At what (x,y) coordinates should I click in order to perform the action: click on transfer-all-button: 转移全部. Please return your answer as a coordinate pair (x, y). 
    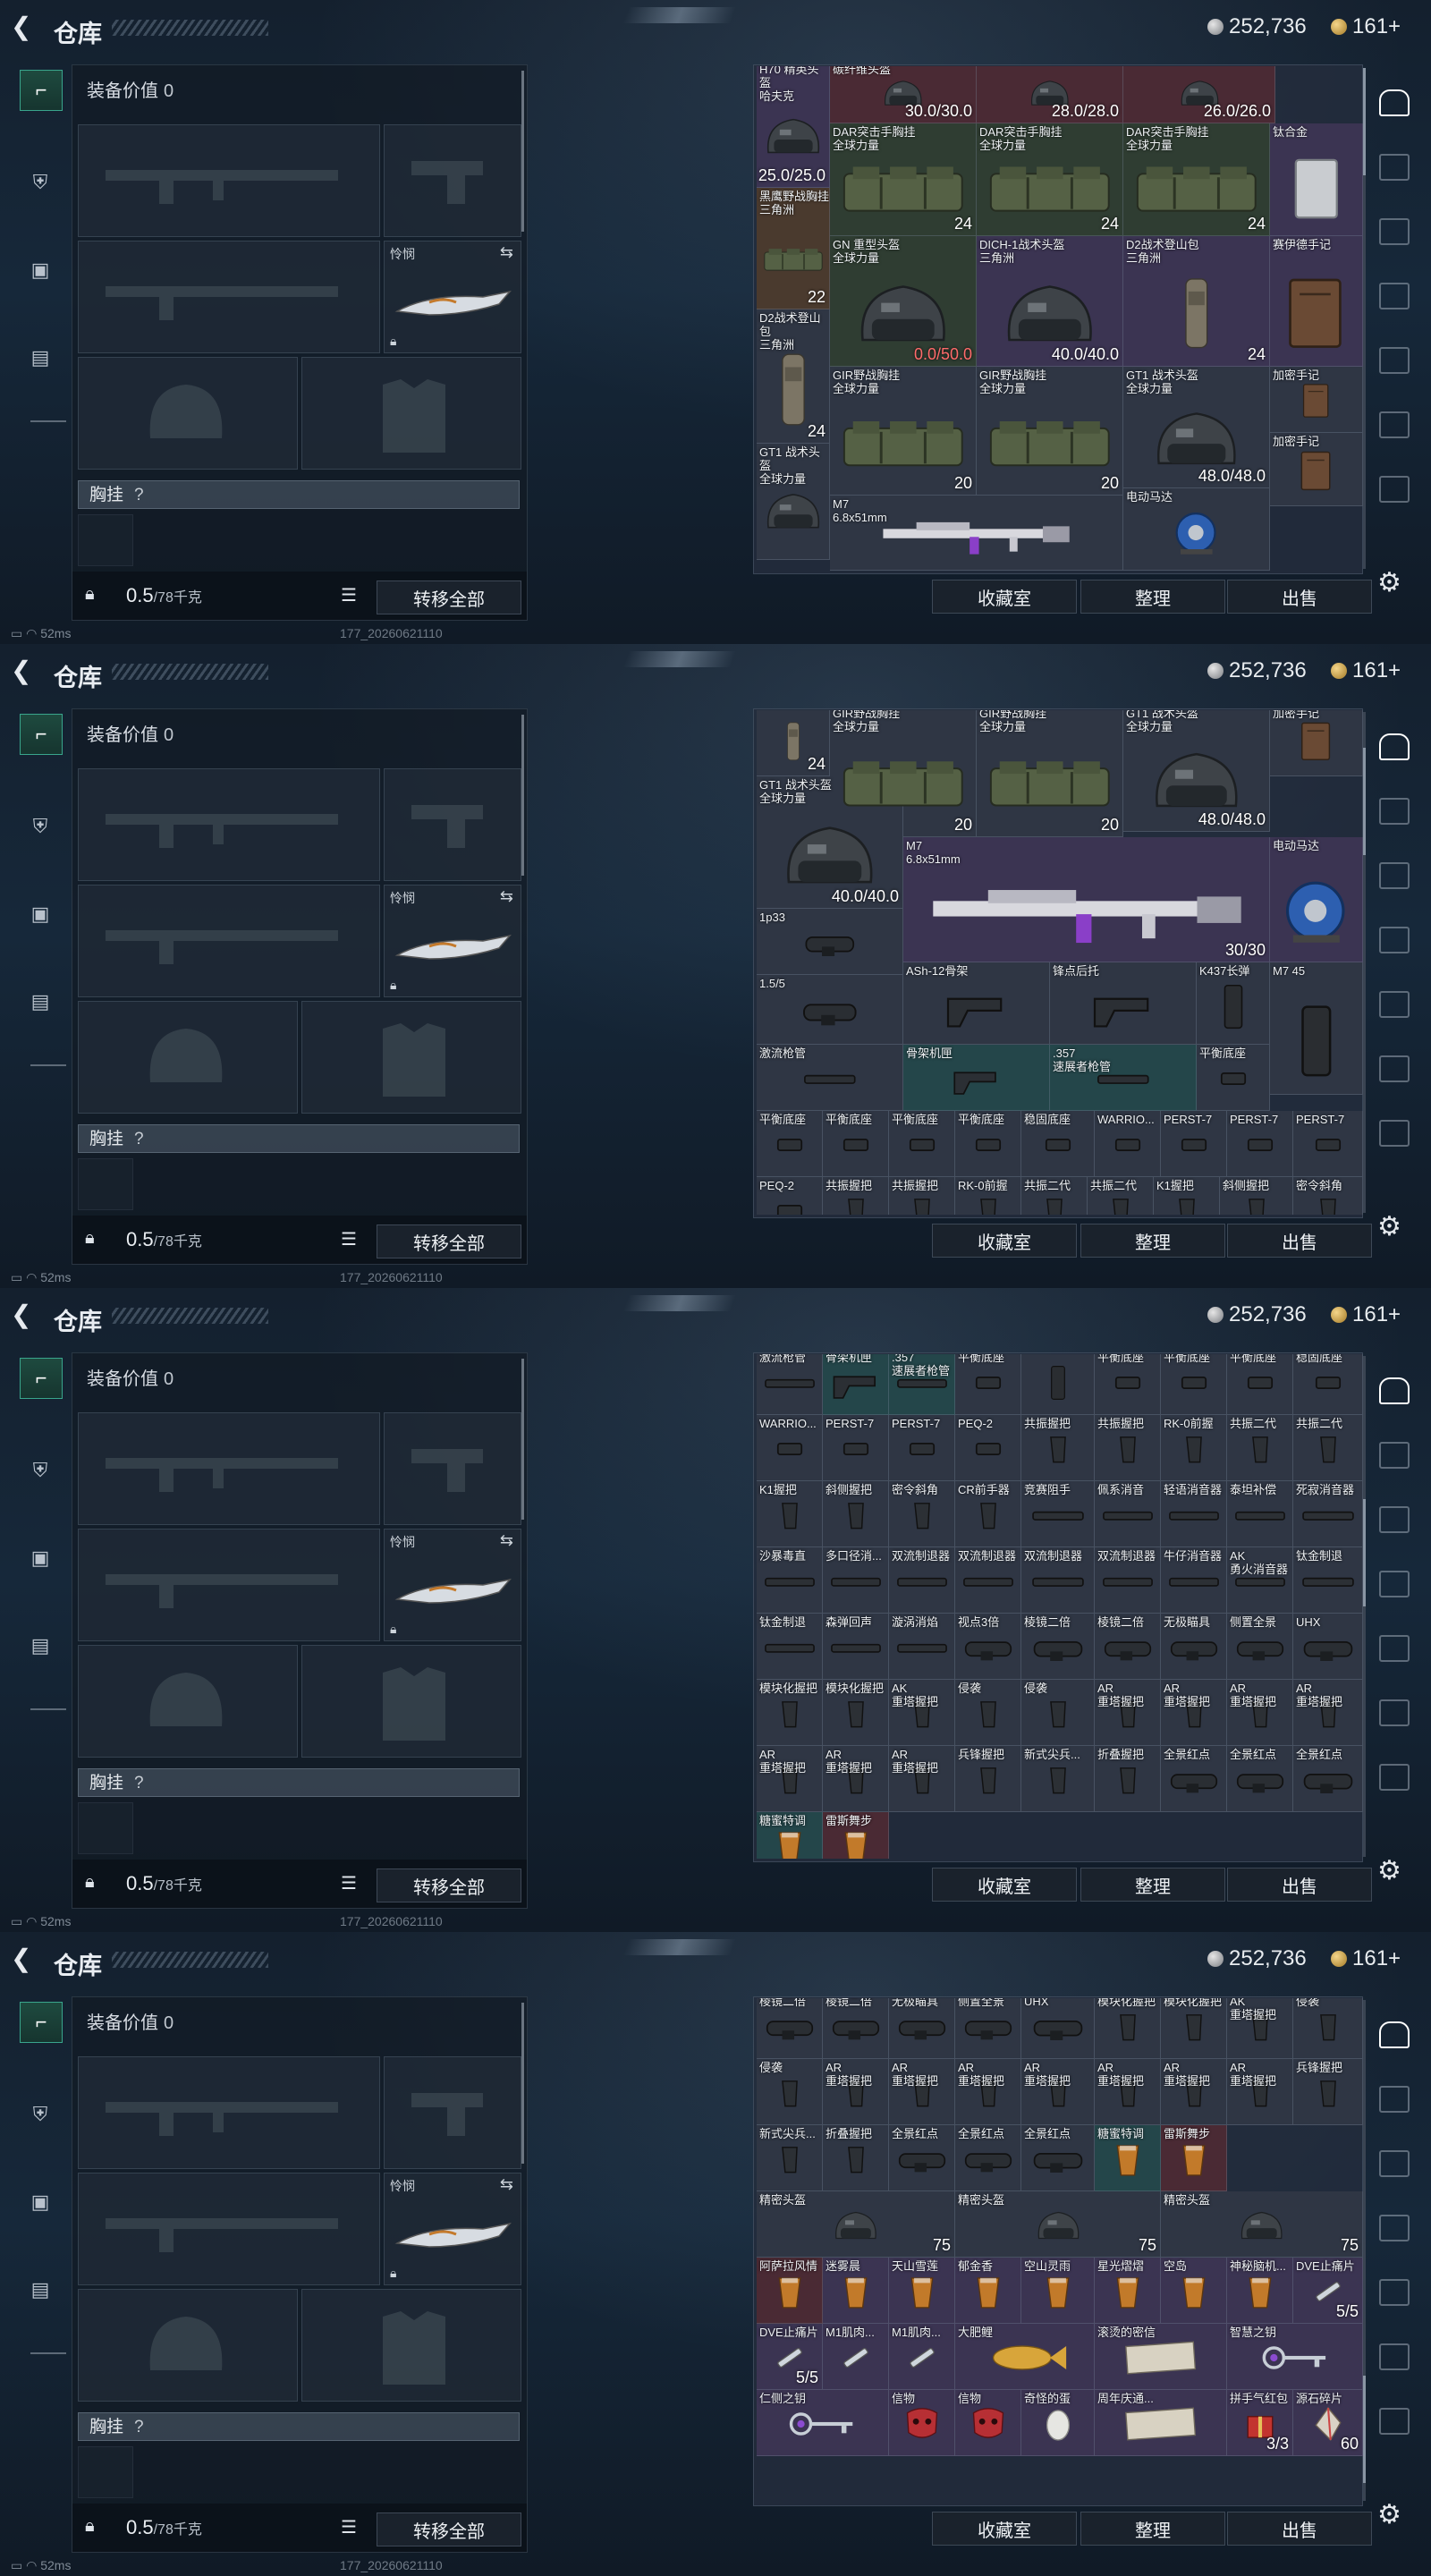
    Looking at the image, I should click on (449, 597).